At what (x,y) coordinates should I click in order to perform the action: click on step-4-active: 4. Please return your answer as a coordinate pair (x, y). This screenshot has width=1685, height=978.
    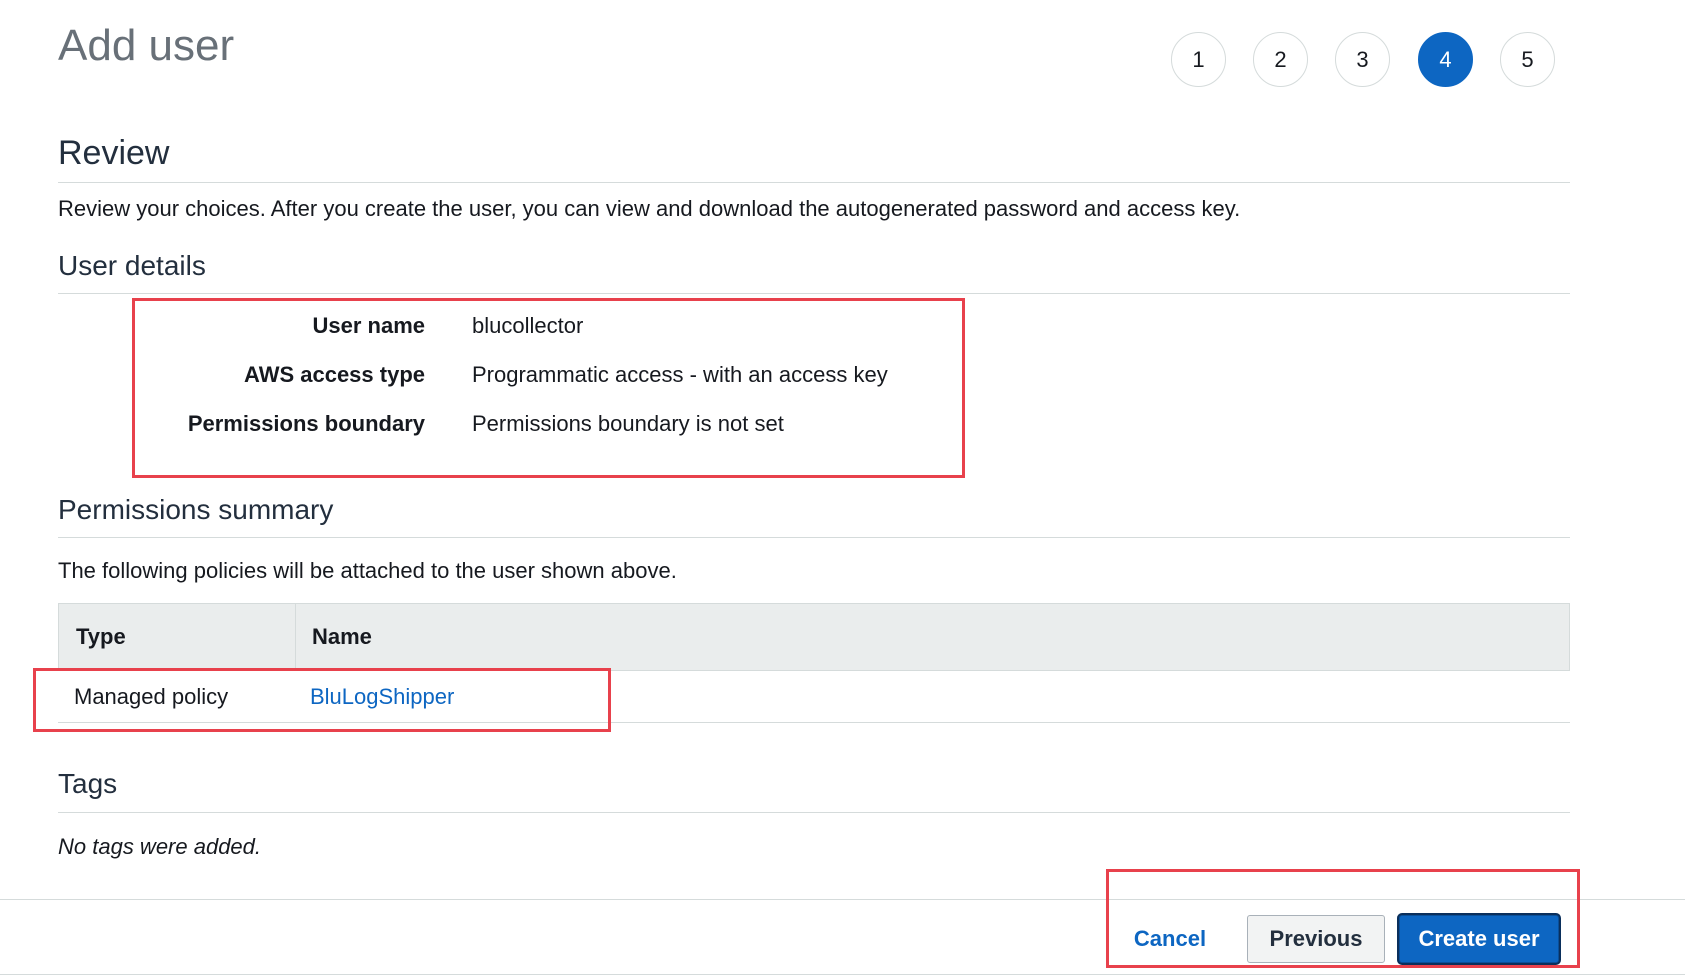
    Looking at the image, I should click on (1445, 59).